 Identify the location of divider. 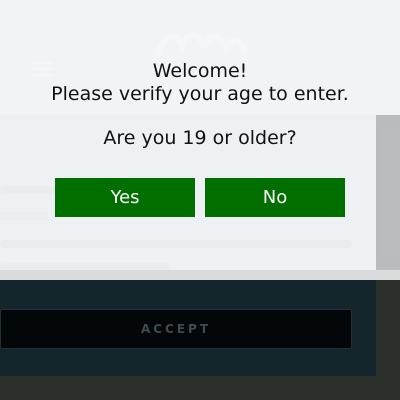
(200, 275).